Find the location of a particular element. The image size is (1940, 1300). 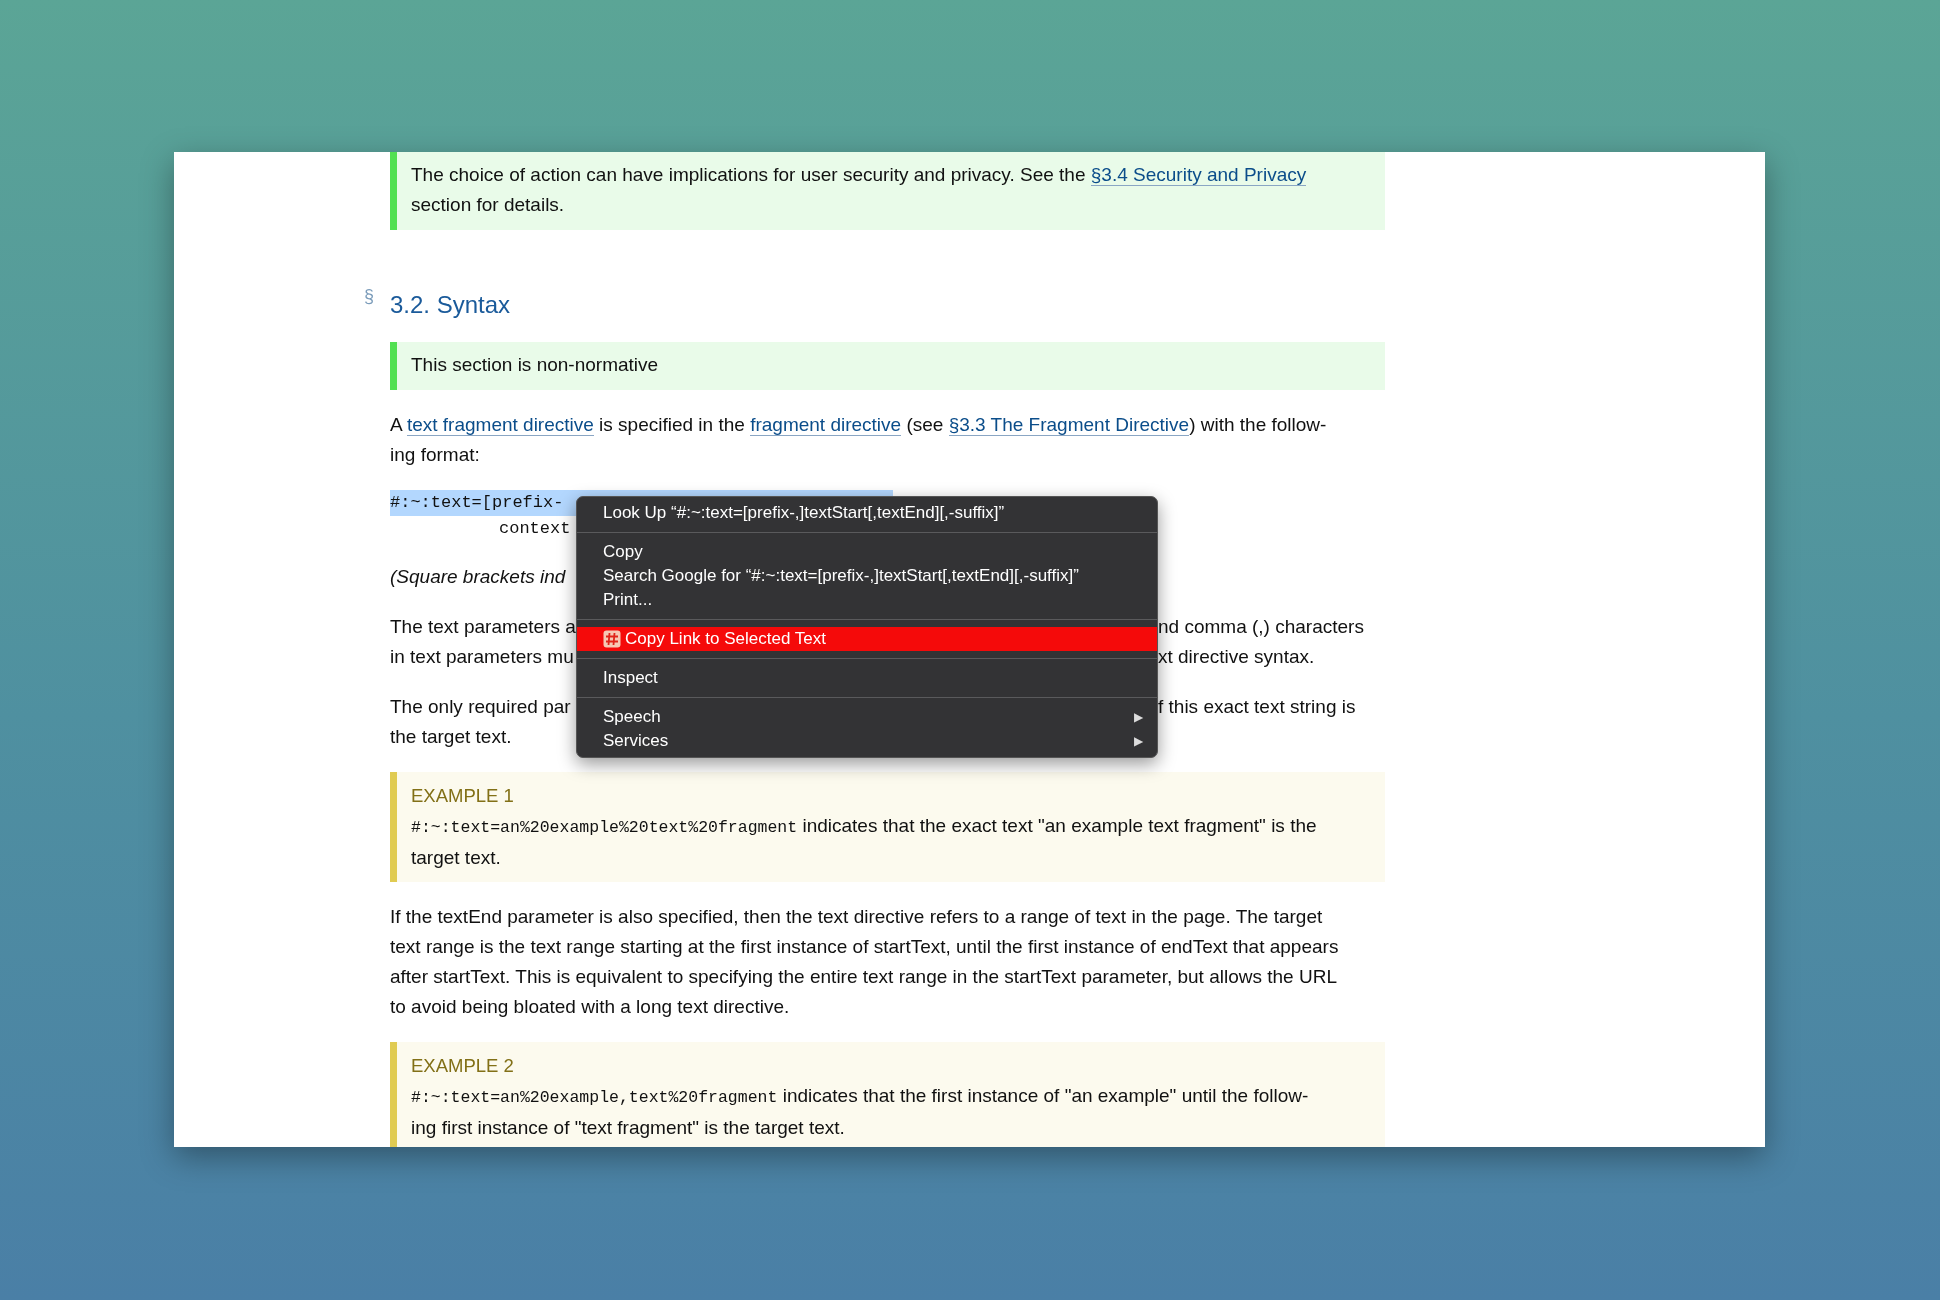

paragraph: #:~:text=an%20example%20text%20fragment indicates that the exact text "an example text fragment" is the target text. is located at coordinates (864, 842).